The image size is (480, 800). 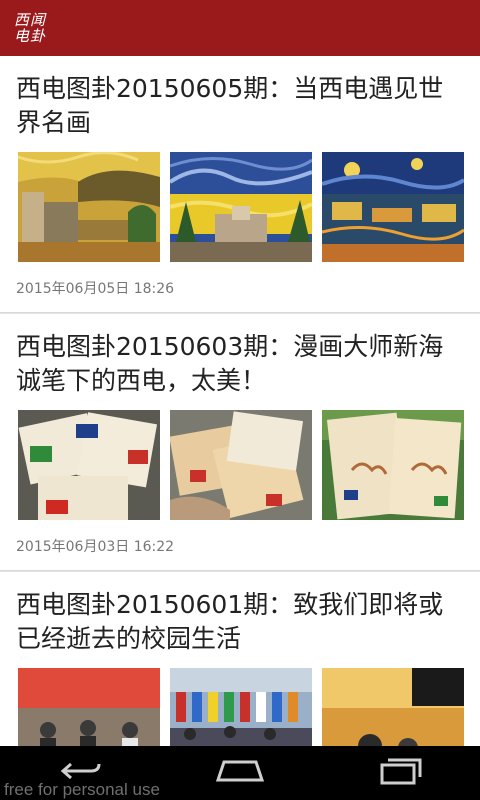 I want to click on home-icon, so click(x=240, y=773).